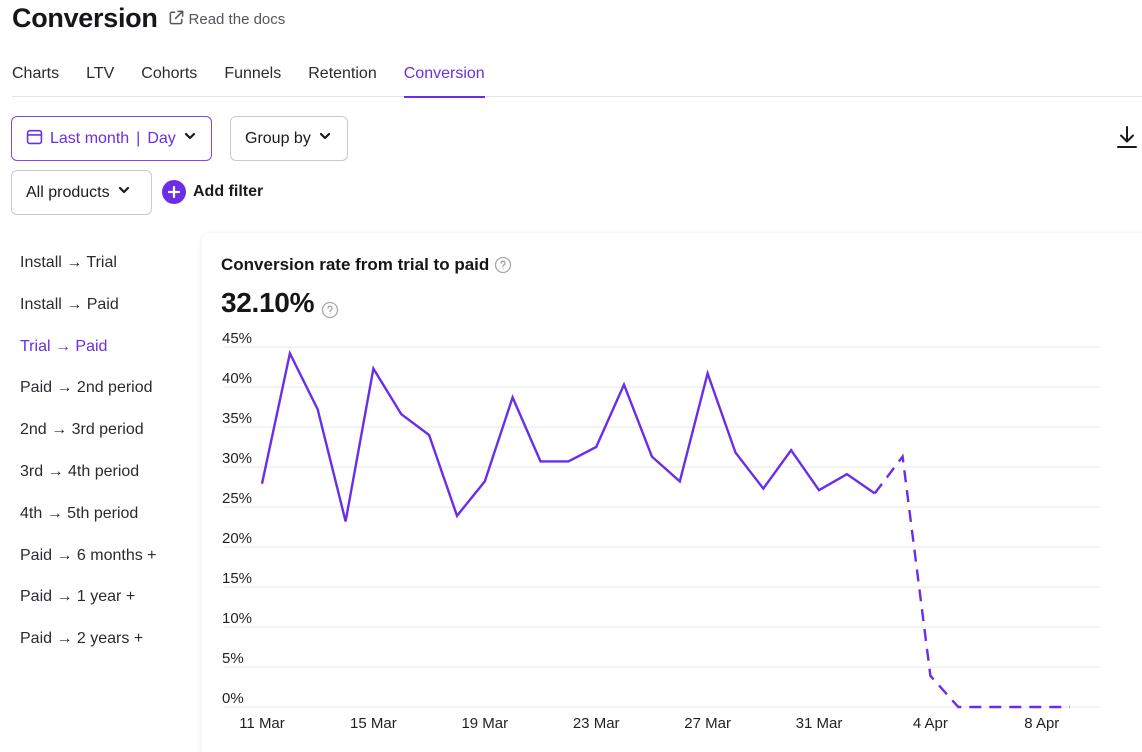 Image resolution: width=1142 pixels, height=752 pixels. Describe the element at coordinates (484, 723) in the screenshot. I see `x-tick-label: 19 Mar` at that location.